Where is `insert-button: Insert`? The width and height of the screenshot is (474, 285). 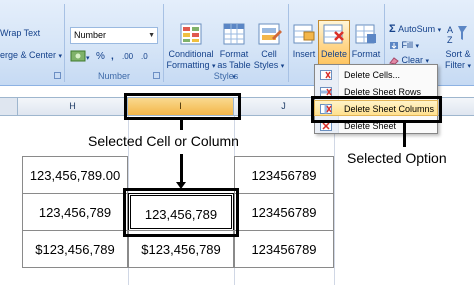
insert-button: Insert is located at coordinates (304, 41).